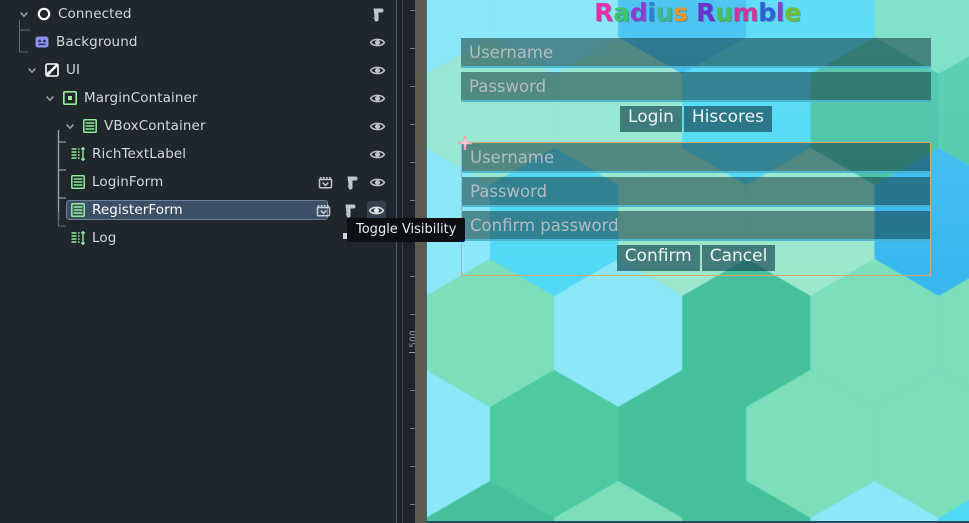  What do you see at coordinates (44, 14) in the screenshot?
I see `remote-node-icon` at bounding box center [44, 14].